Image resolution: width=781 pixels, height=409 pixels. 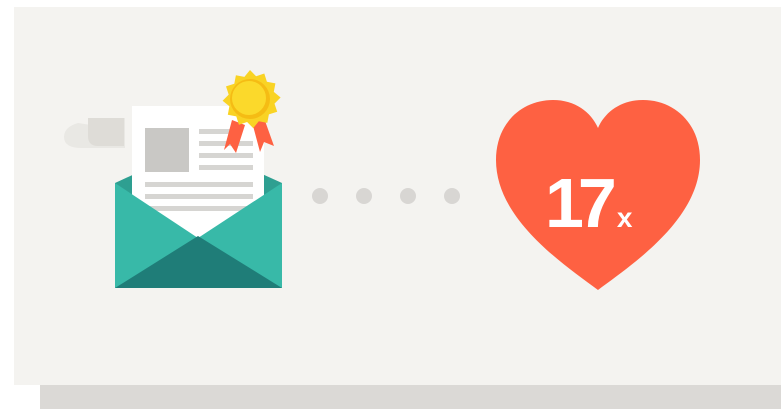 I want to click on multiplier-suffix: x, so click(x=624, y=217).